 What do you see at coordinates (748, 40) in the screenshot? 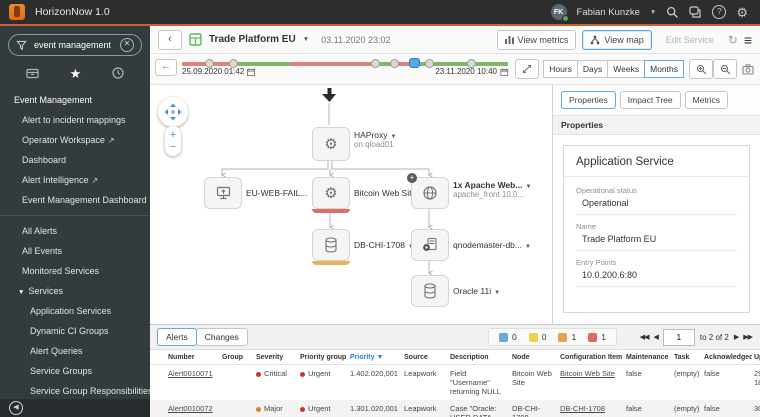
I see `menu-hamburger-icon: ≡` at bounding box center [748, 40].